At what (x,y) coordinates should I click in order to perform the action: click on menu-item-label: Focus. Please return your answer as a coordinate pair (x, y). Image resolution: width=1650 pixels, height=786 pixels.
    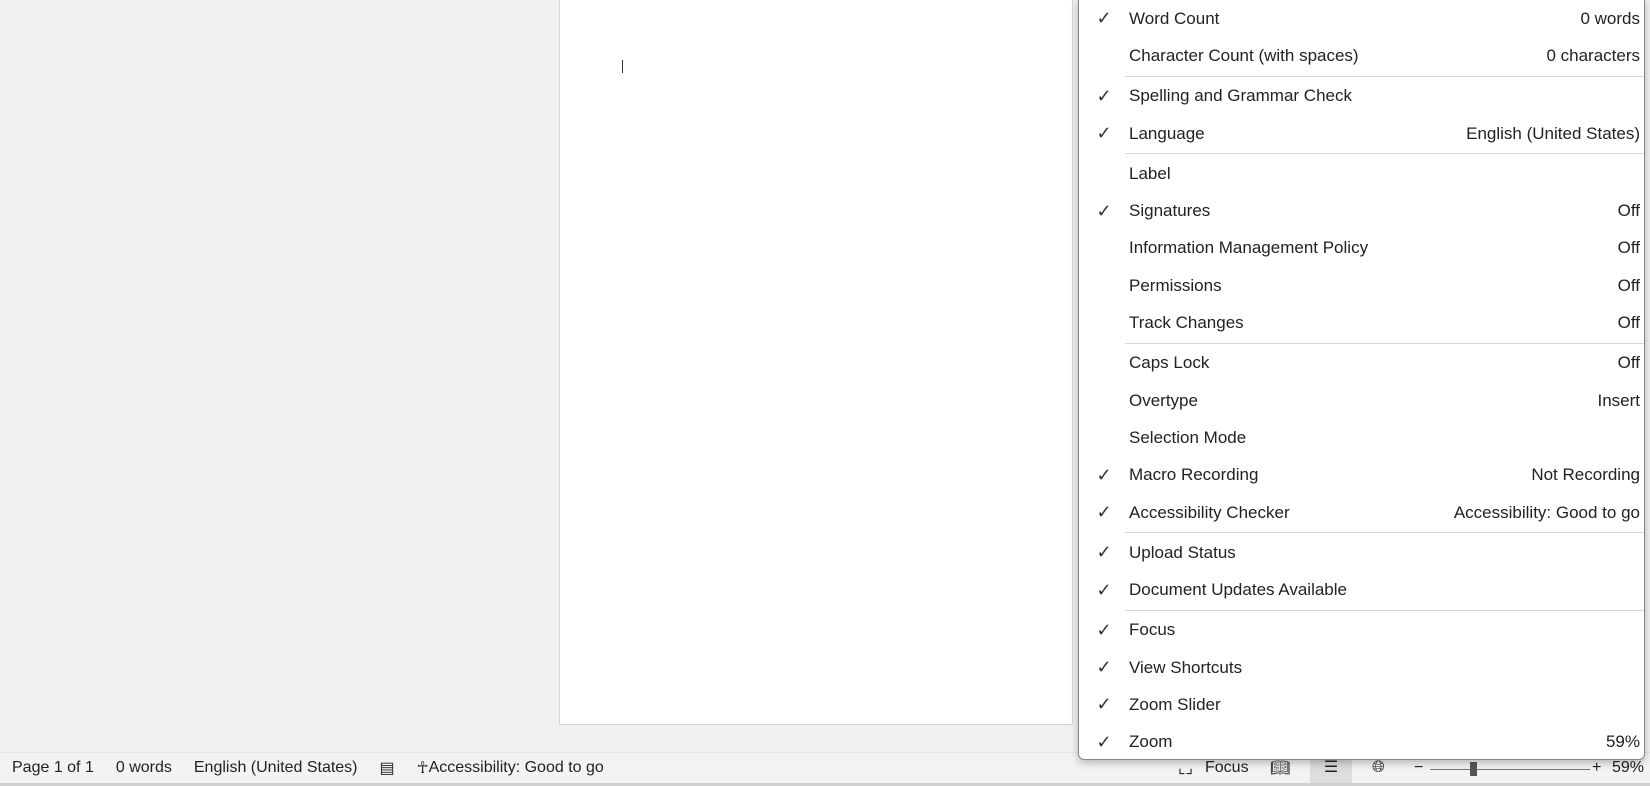
    Looking at the image, I should click on (1152, 630).